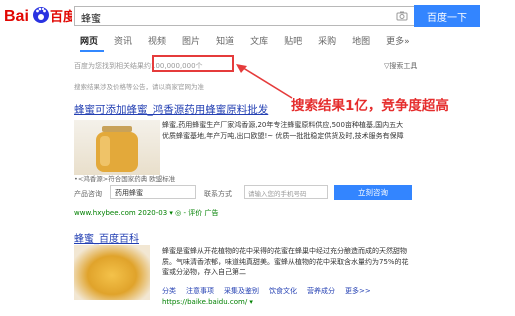 This screenshot has width=515, height=316. What do you see at coordinates (200, 291) in the screenshot?
I see `sublink-notes: 注意事项` at bounding box center [200, 291].